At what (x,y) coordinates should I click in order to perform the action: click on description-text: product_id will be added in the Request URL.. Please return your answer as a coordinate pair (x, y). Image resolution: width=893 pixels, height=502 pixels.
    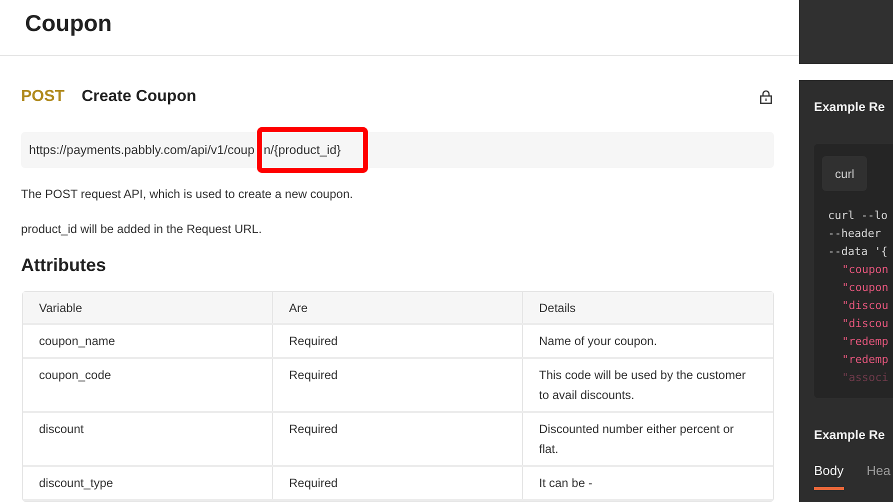
    Looking at the image, I should click on (142, 229).